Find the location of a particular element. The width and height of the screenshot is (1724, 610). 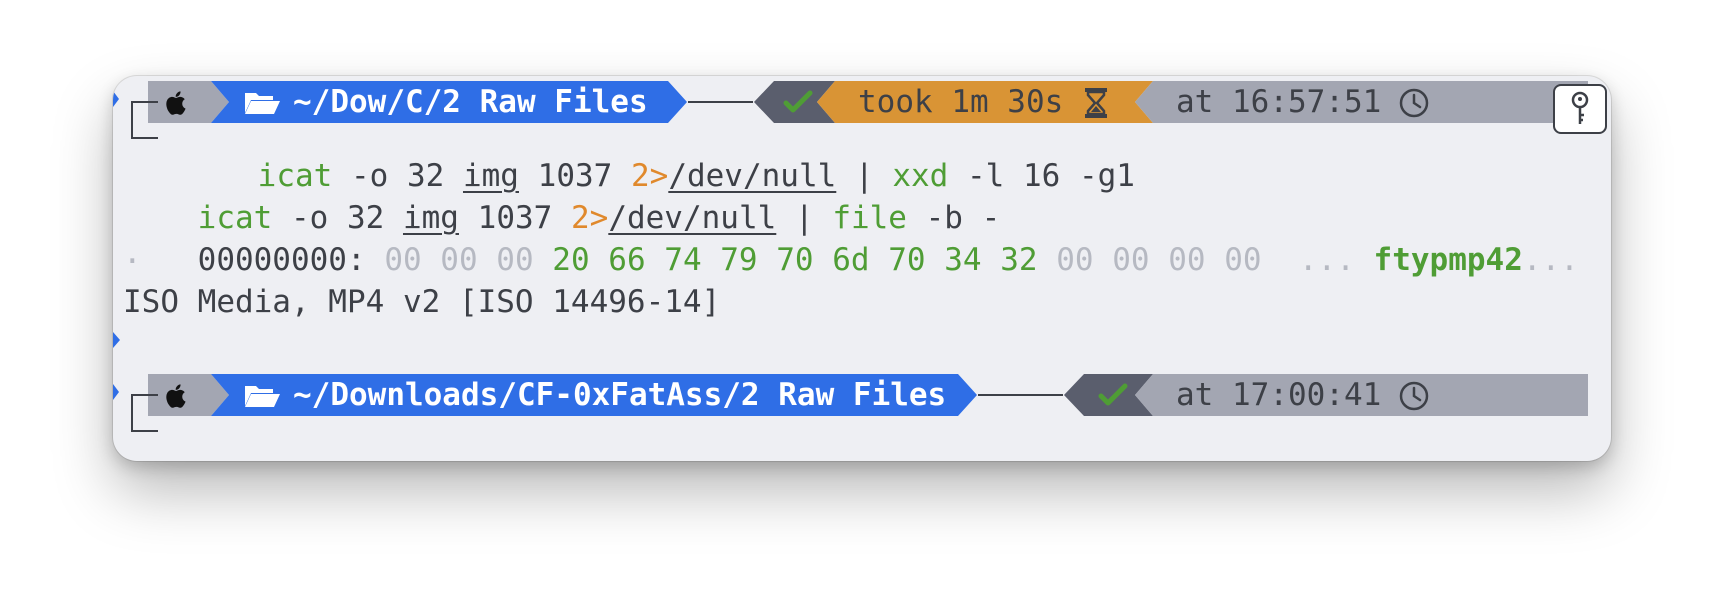

hex-bytes-null: 00 00 00 is located at coordinates (459, 260).